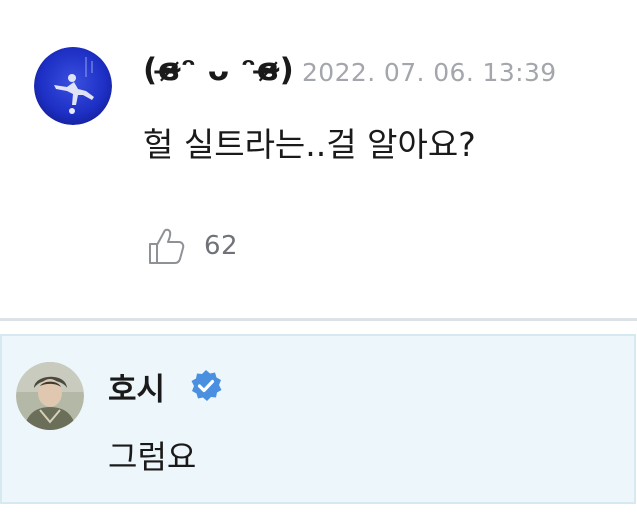 The width and height of the screenshot is (637, 513). What do you see at coordinates (318, 508) in the screenshot?
I see `bottom-background` at bounding box center [318, 508].